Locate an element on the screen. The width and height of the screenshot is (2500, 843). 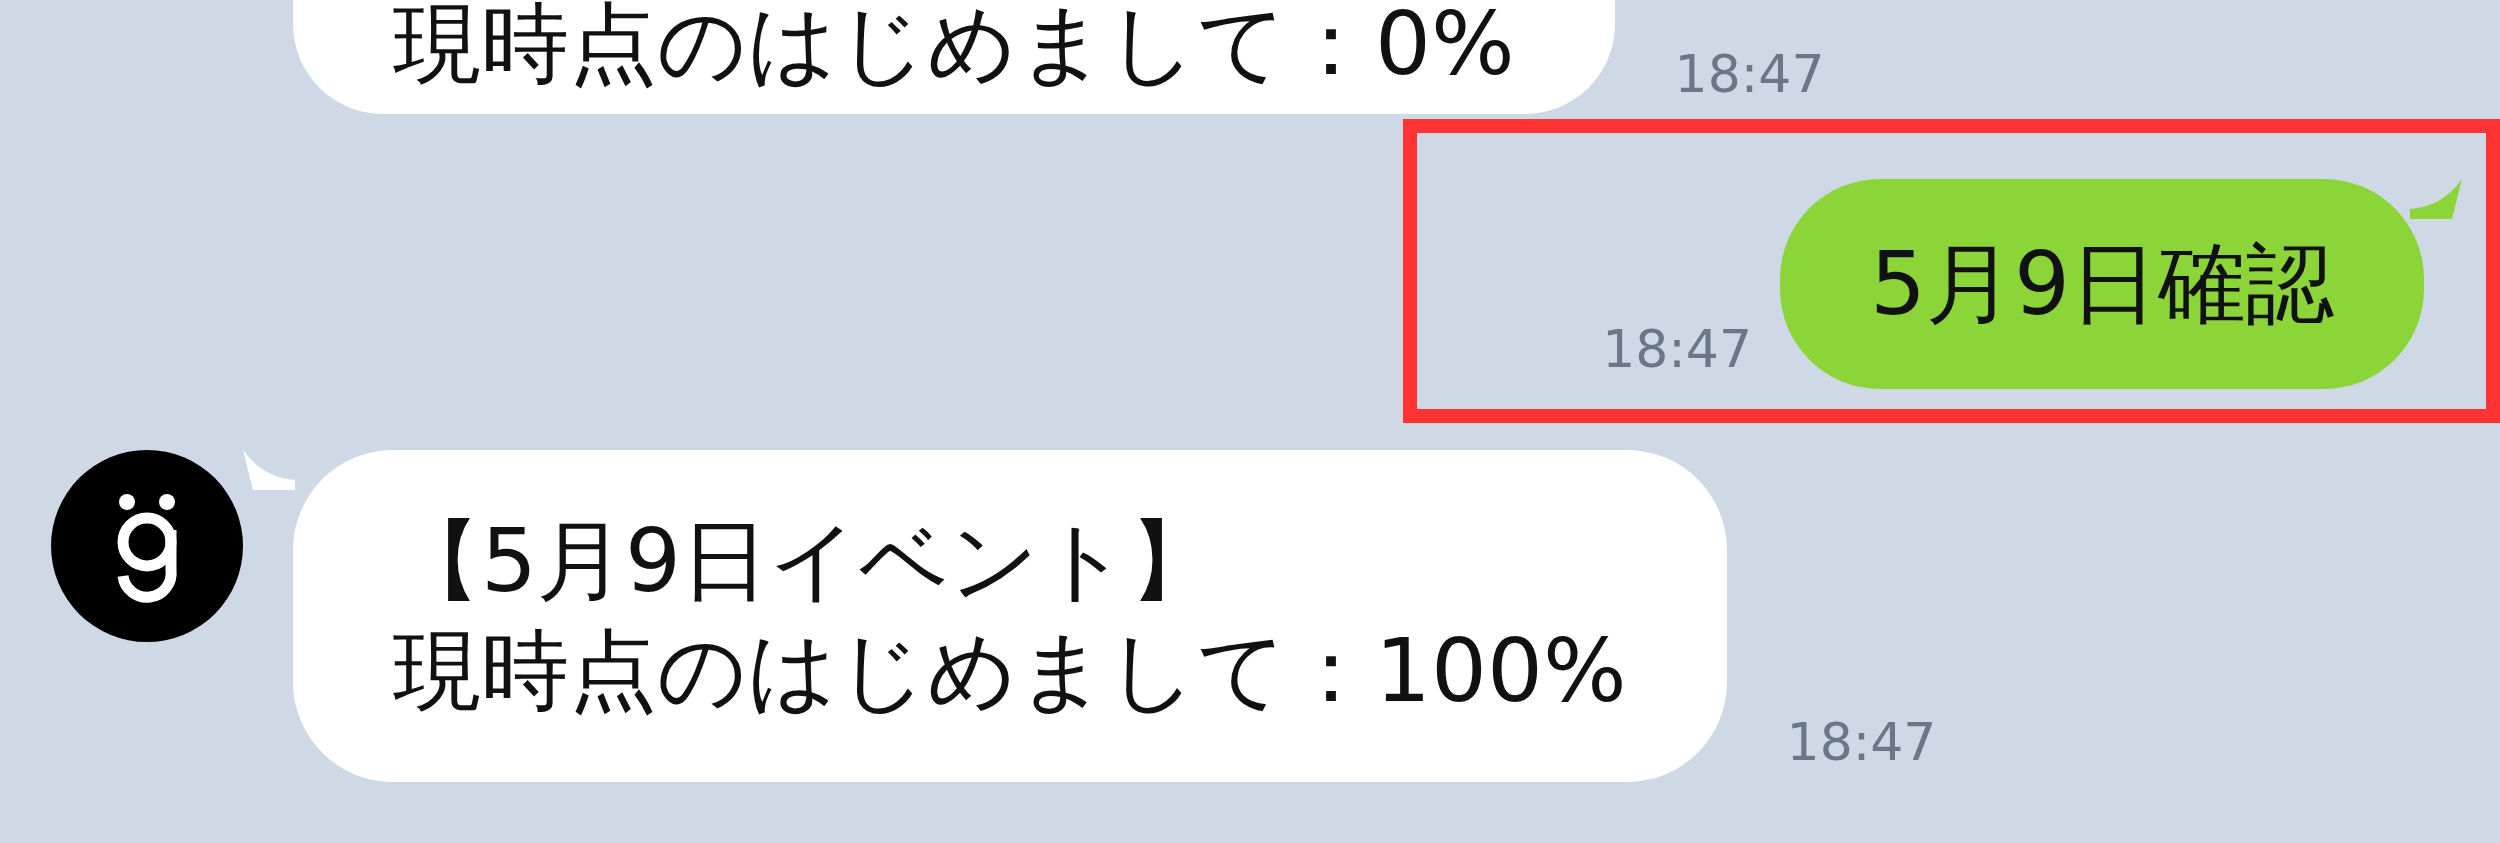
message-text: 5月9日確認 is located at coordinates (2102, 283).